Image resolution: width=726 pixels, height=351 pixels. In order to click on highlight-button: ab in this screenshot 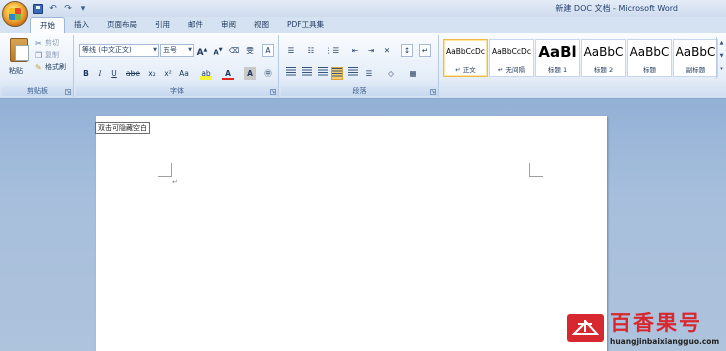, I will do `click(206, 73)`.